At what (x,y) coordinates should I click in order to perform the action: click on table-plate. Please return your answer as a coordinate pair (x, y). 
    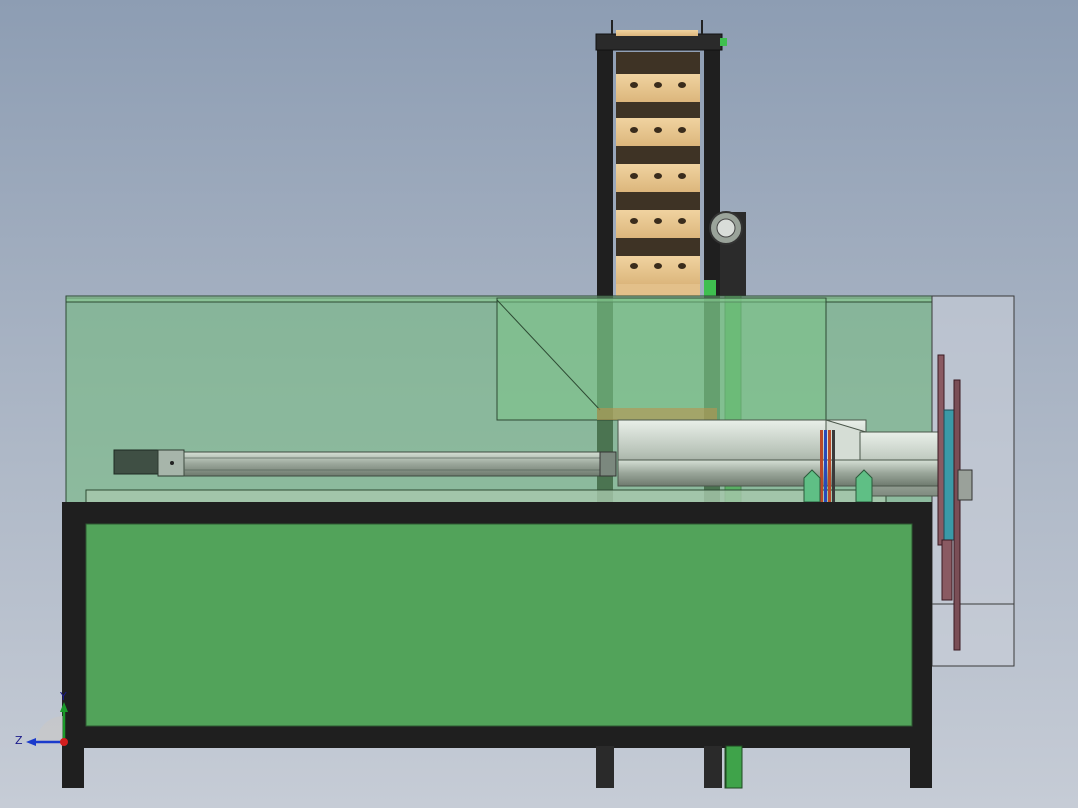
    Looking at the image, I should click on (486, 497).